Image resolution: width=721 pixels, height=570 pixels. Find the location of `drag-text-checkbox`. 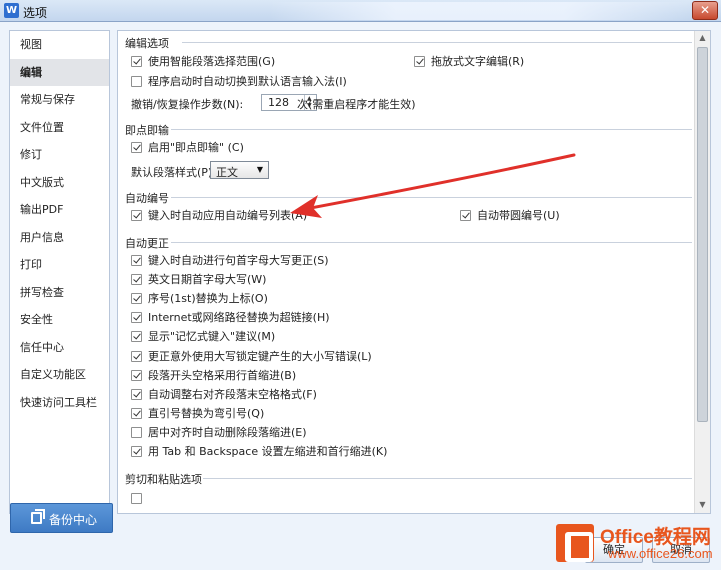

drag-text-checkbox is located at coordinates (419, 61).